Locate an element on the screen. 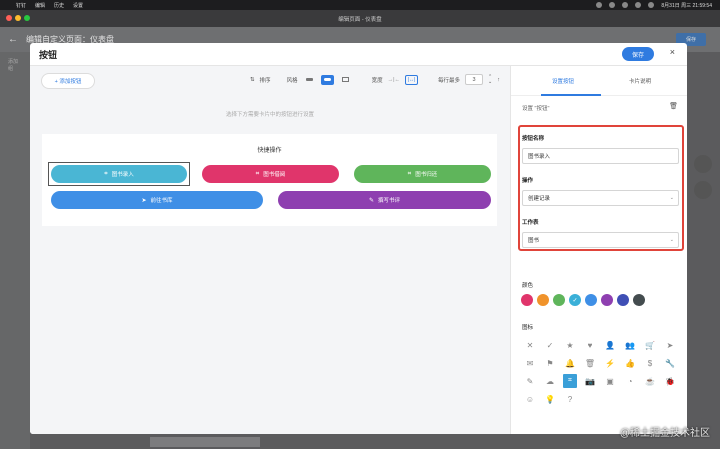  icon-grid: ✕ ✓ ★ ♥ 👤 👥 🛒 ➤ ✉ ⚑ 🔔 🗑 ⚡ 👍 $ 🔧 ✎ ☁ ⌗ 📷 ▣ ◔ ☕ 🐞 ☺ 💡? is located at coordinates (602, 372).